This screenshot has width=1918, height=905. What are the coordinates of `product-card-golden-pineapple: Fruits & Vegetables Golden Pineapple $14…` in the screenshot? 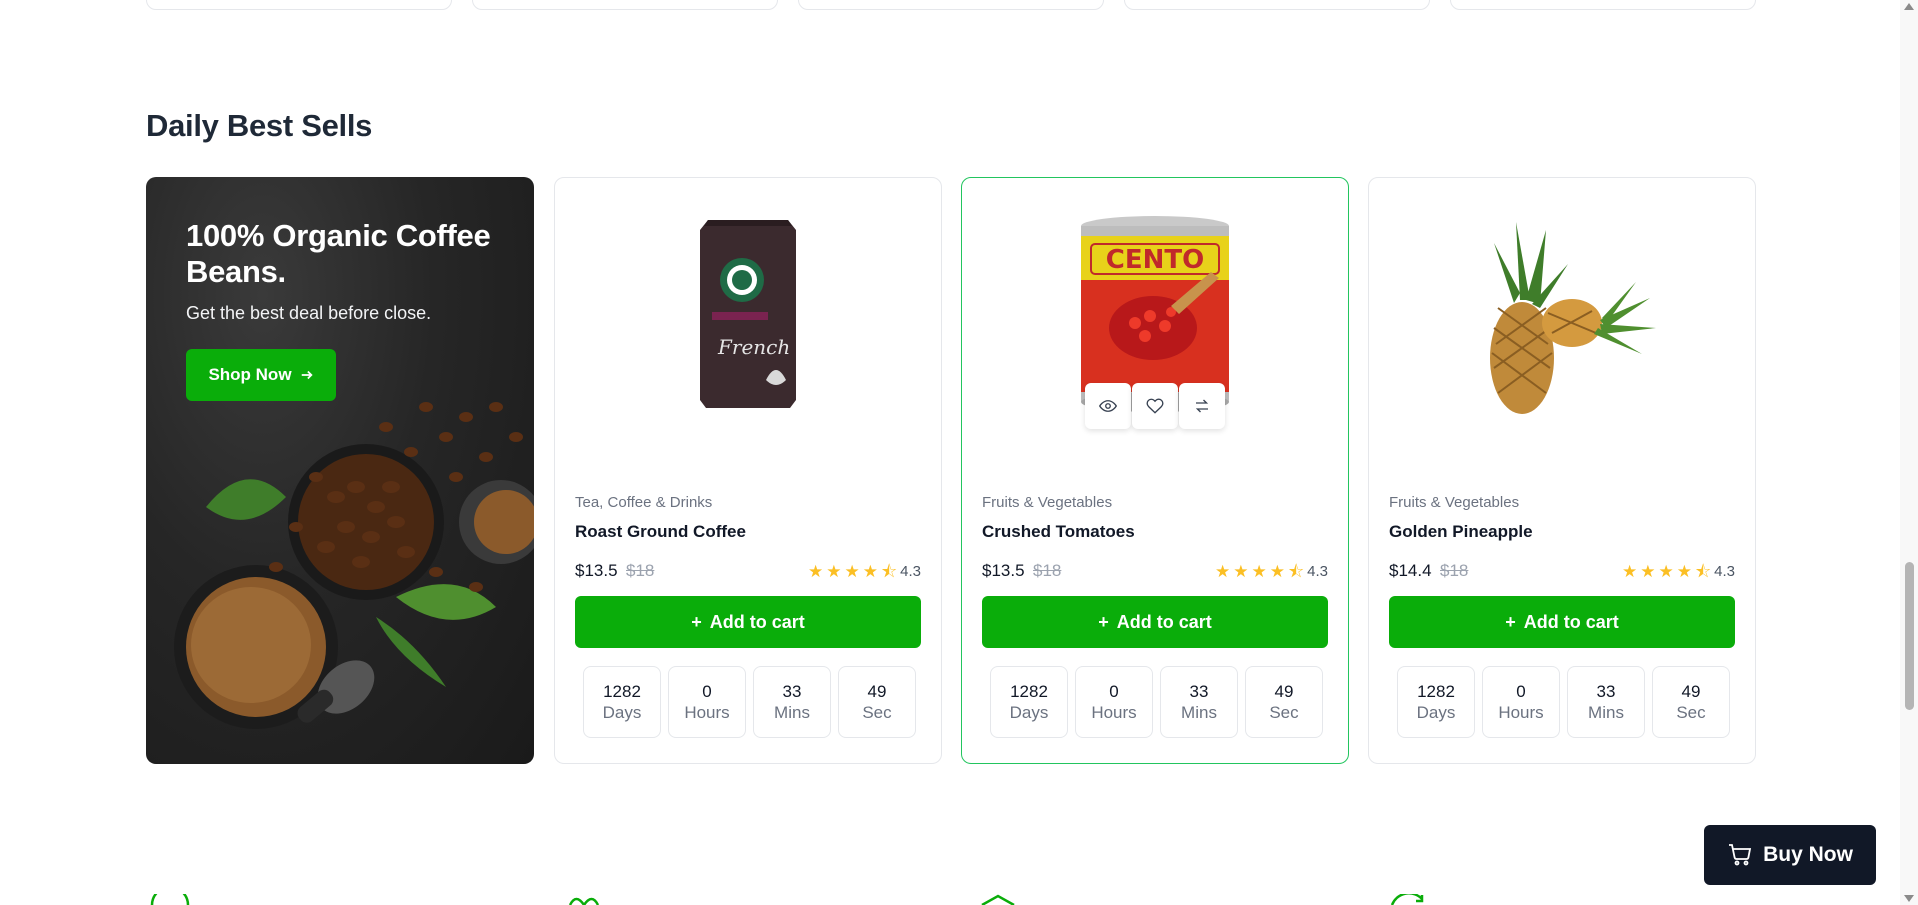 It's located at (1562, 470).